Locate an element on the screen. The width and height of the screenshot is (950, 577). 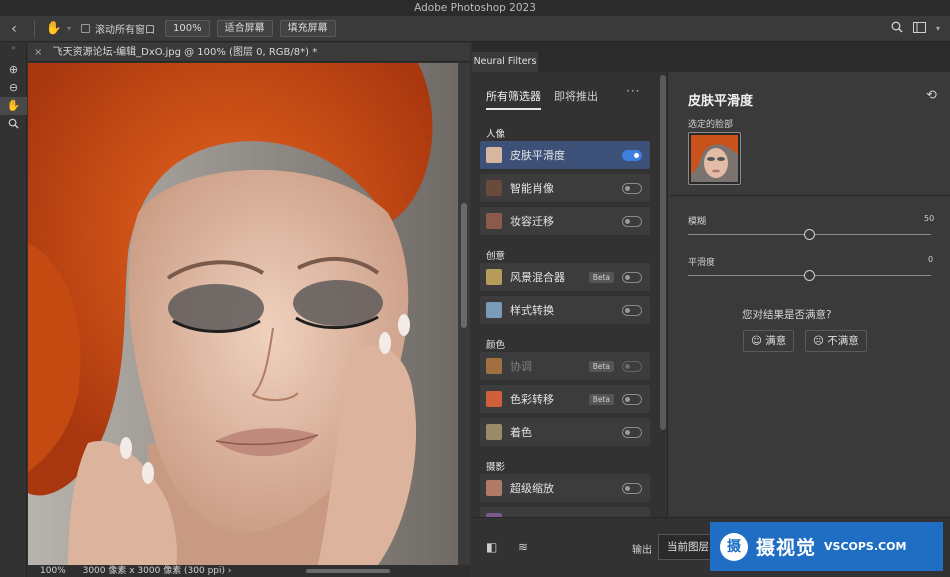
satisfaction-question: 您对结果是否满意? is located at coordinates (787, 315).